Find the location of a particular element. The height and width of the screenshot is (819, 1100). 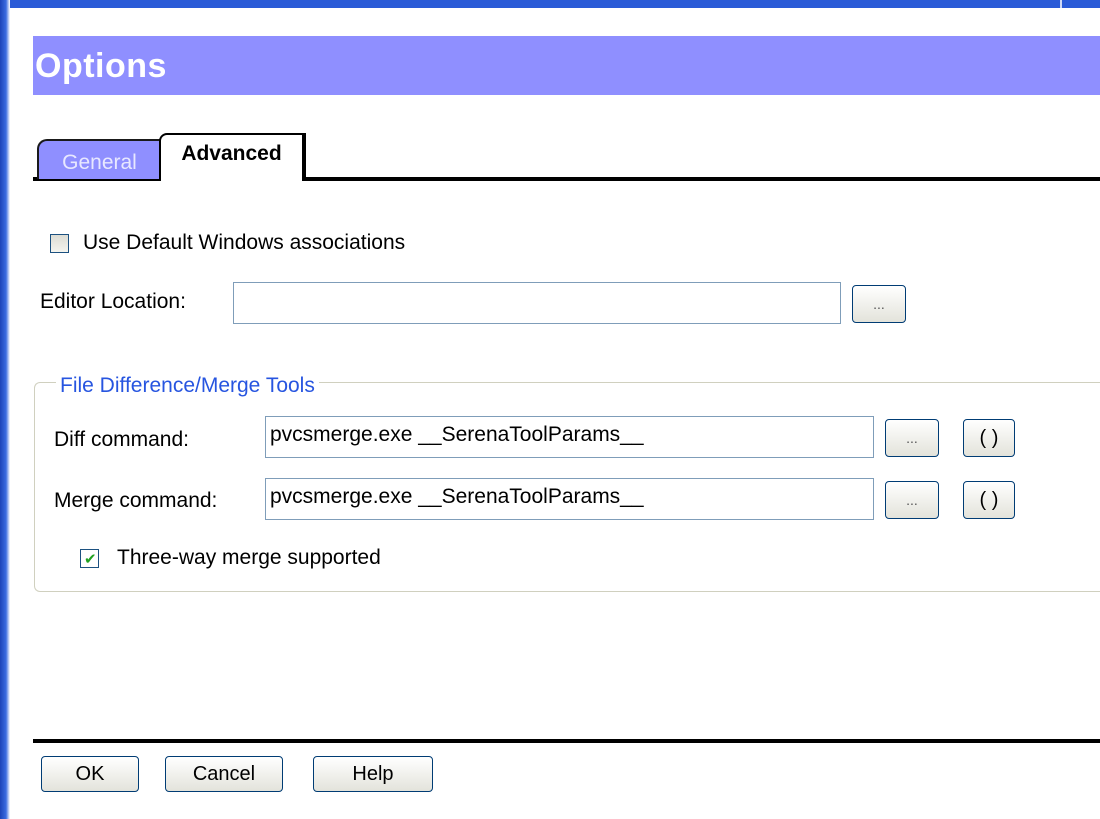

help-button: Help is located at coordinates (373, 774).